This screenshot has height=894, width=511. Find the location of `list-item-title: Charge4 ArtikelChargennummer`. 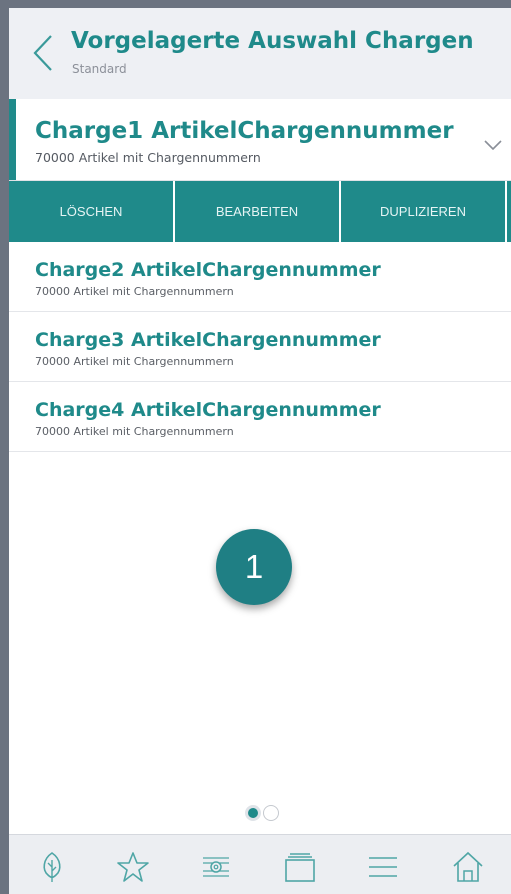

list-item-title: Charge4 ArtikelChargennummer is located at coordinates (208, 410).